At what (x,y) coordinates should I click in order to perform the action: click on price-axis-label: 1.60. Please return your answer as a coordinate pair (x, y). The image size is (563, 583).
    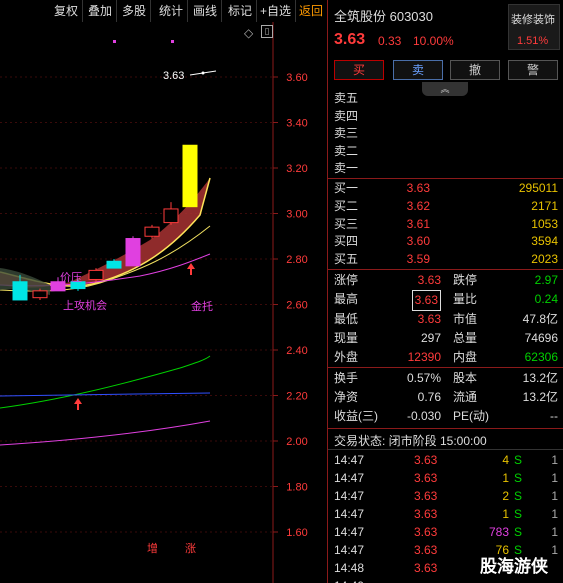
    Looking at the image, I should click on (296, 533).